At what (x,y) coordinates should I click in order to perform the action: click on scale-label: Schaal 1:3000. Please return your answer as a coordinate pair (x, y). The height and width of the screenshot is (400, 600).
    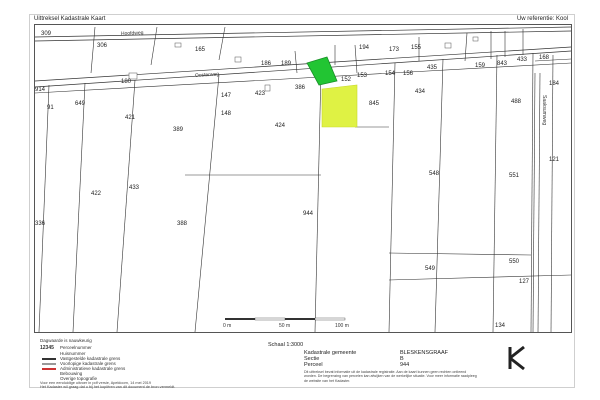
    Looking at the image, I should click on (286, 345).